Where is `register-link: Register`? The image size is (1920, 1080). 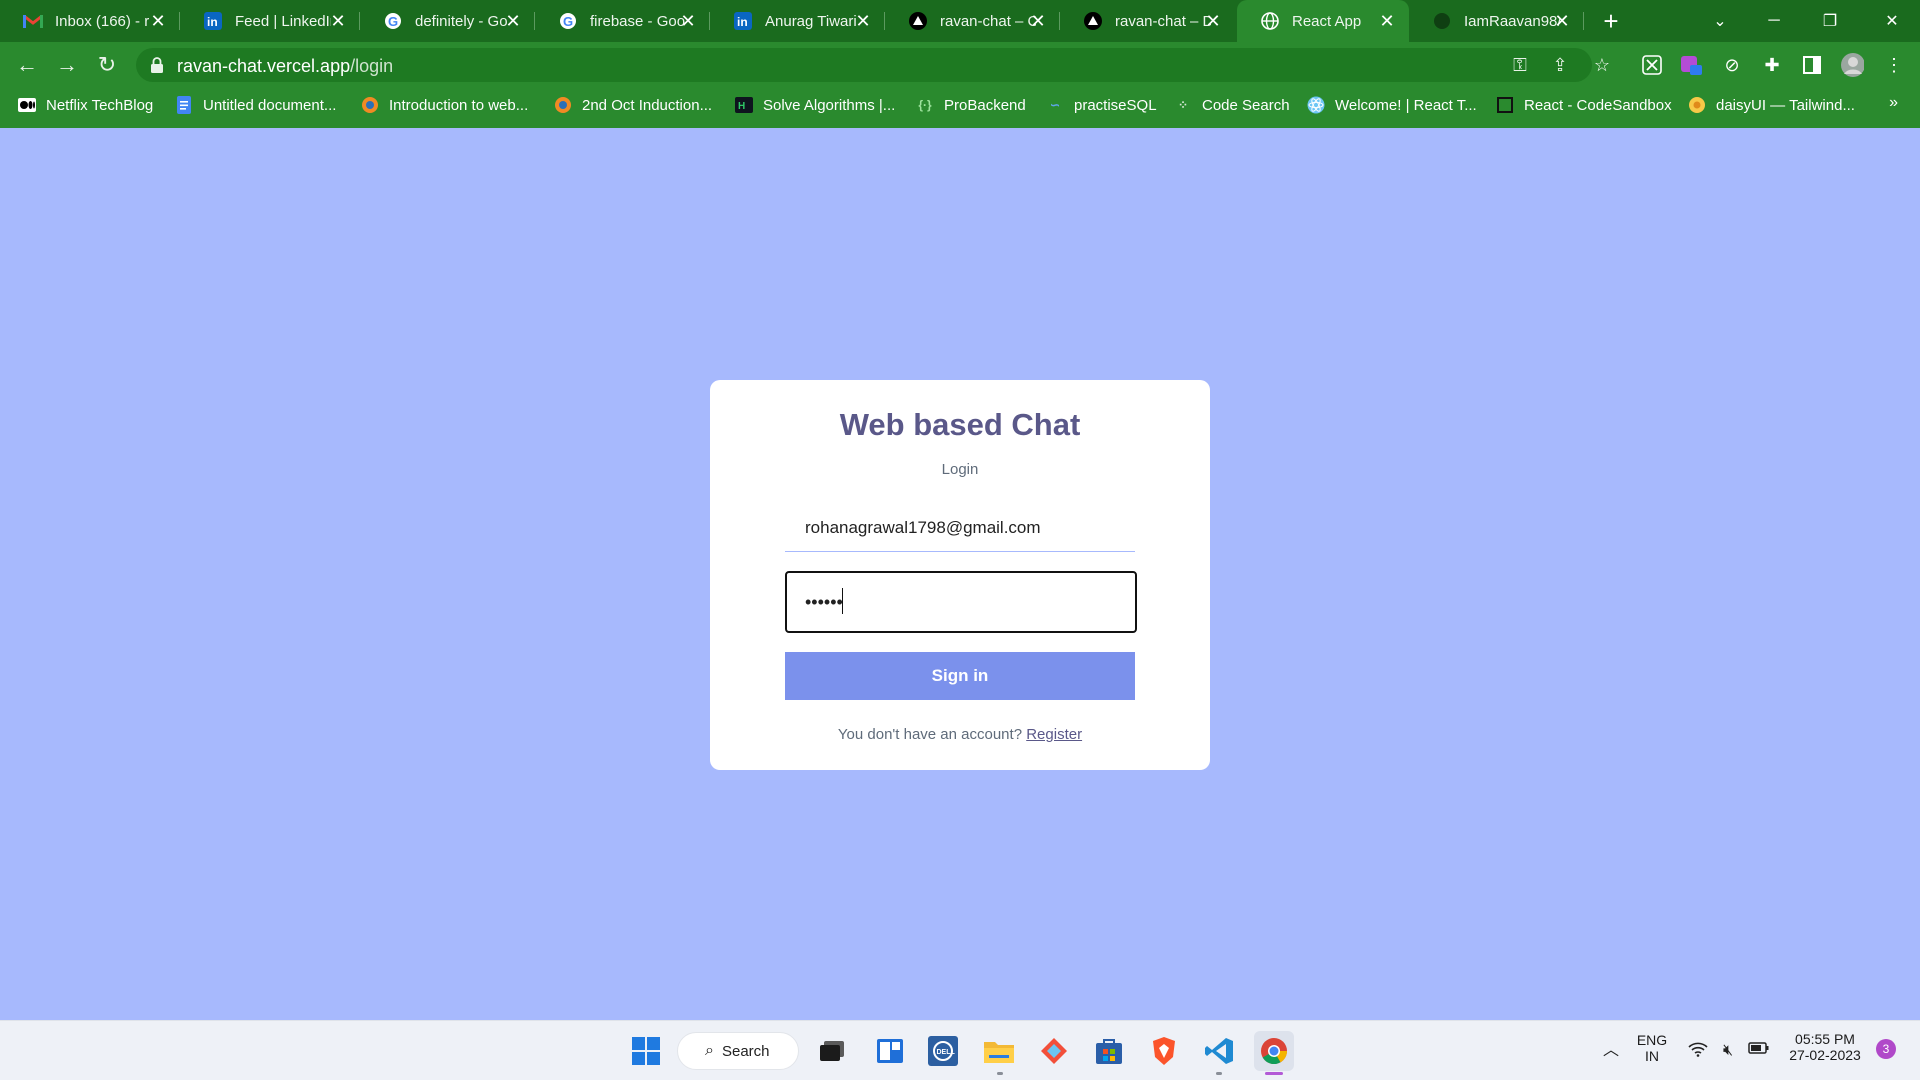 register-link: Register is located at coordinates (1054, 734).